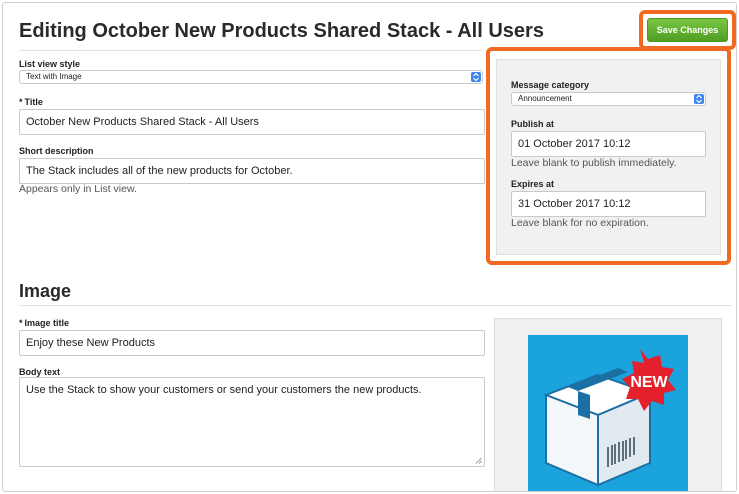 This screenshot has width=739, height=494. I want to click on new-badge-text: NEW, so click(649, 382).